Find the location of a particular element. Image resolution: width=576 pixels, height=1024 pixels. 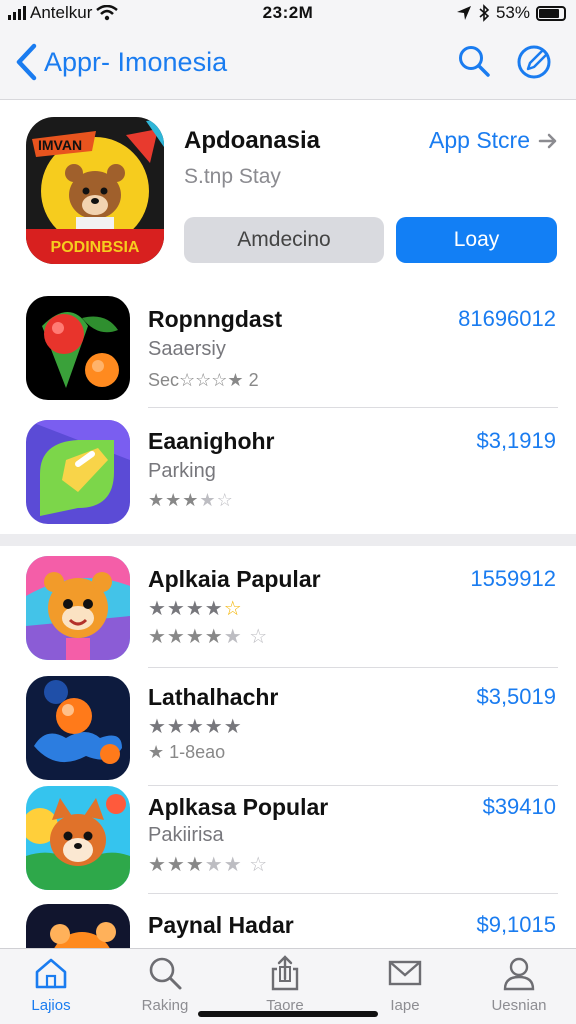

nav-bar: Appr- Imonesia is located at coordinates (288, 63).